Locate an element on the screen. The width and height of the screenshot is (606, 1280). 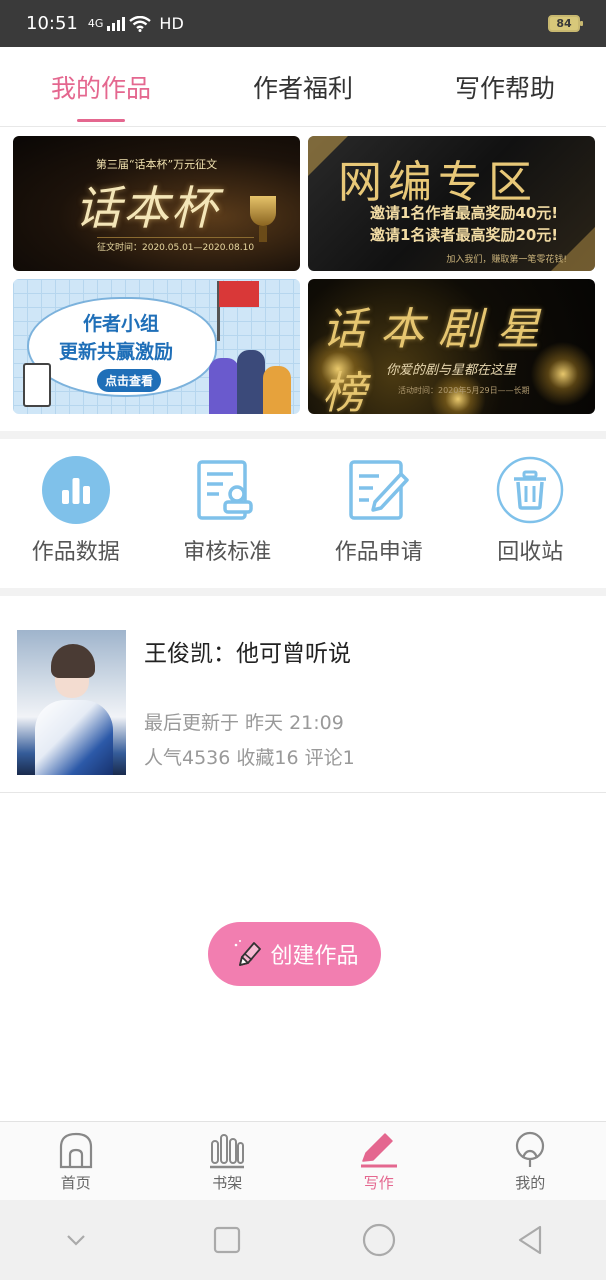
write-pen-icon is located at coordinates (379, 1150).